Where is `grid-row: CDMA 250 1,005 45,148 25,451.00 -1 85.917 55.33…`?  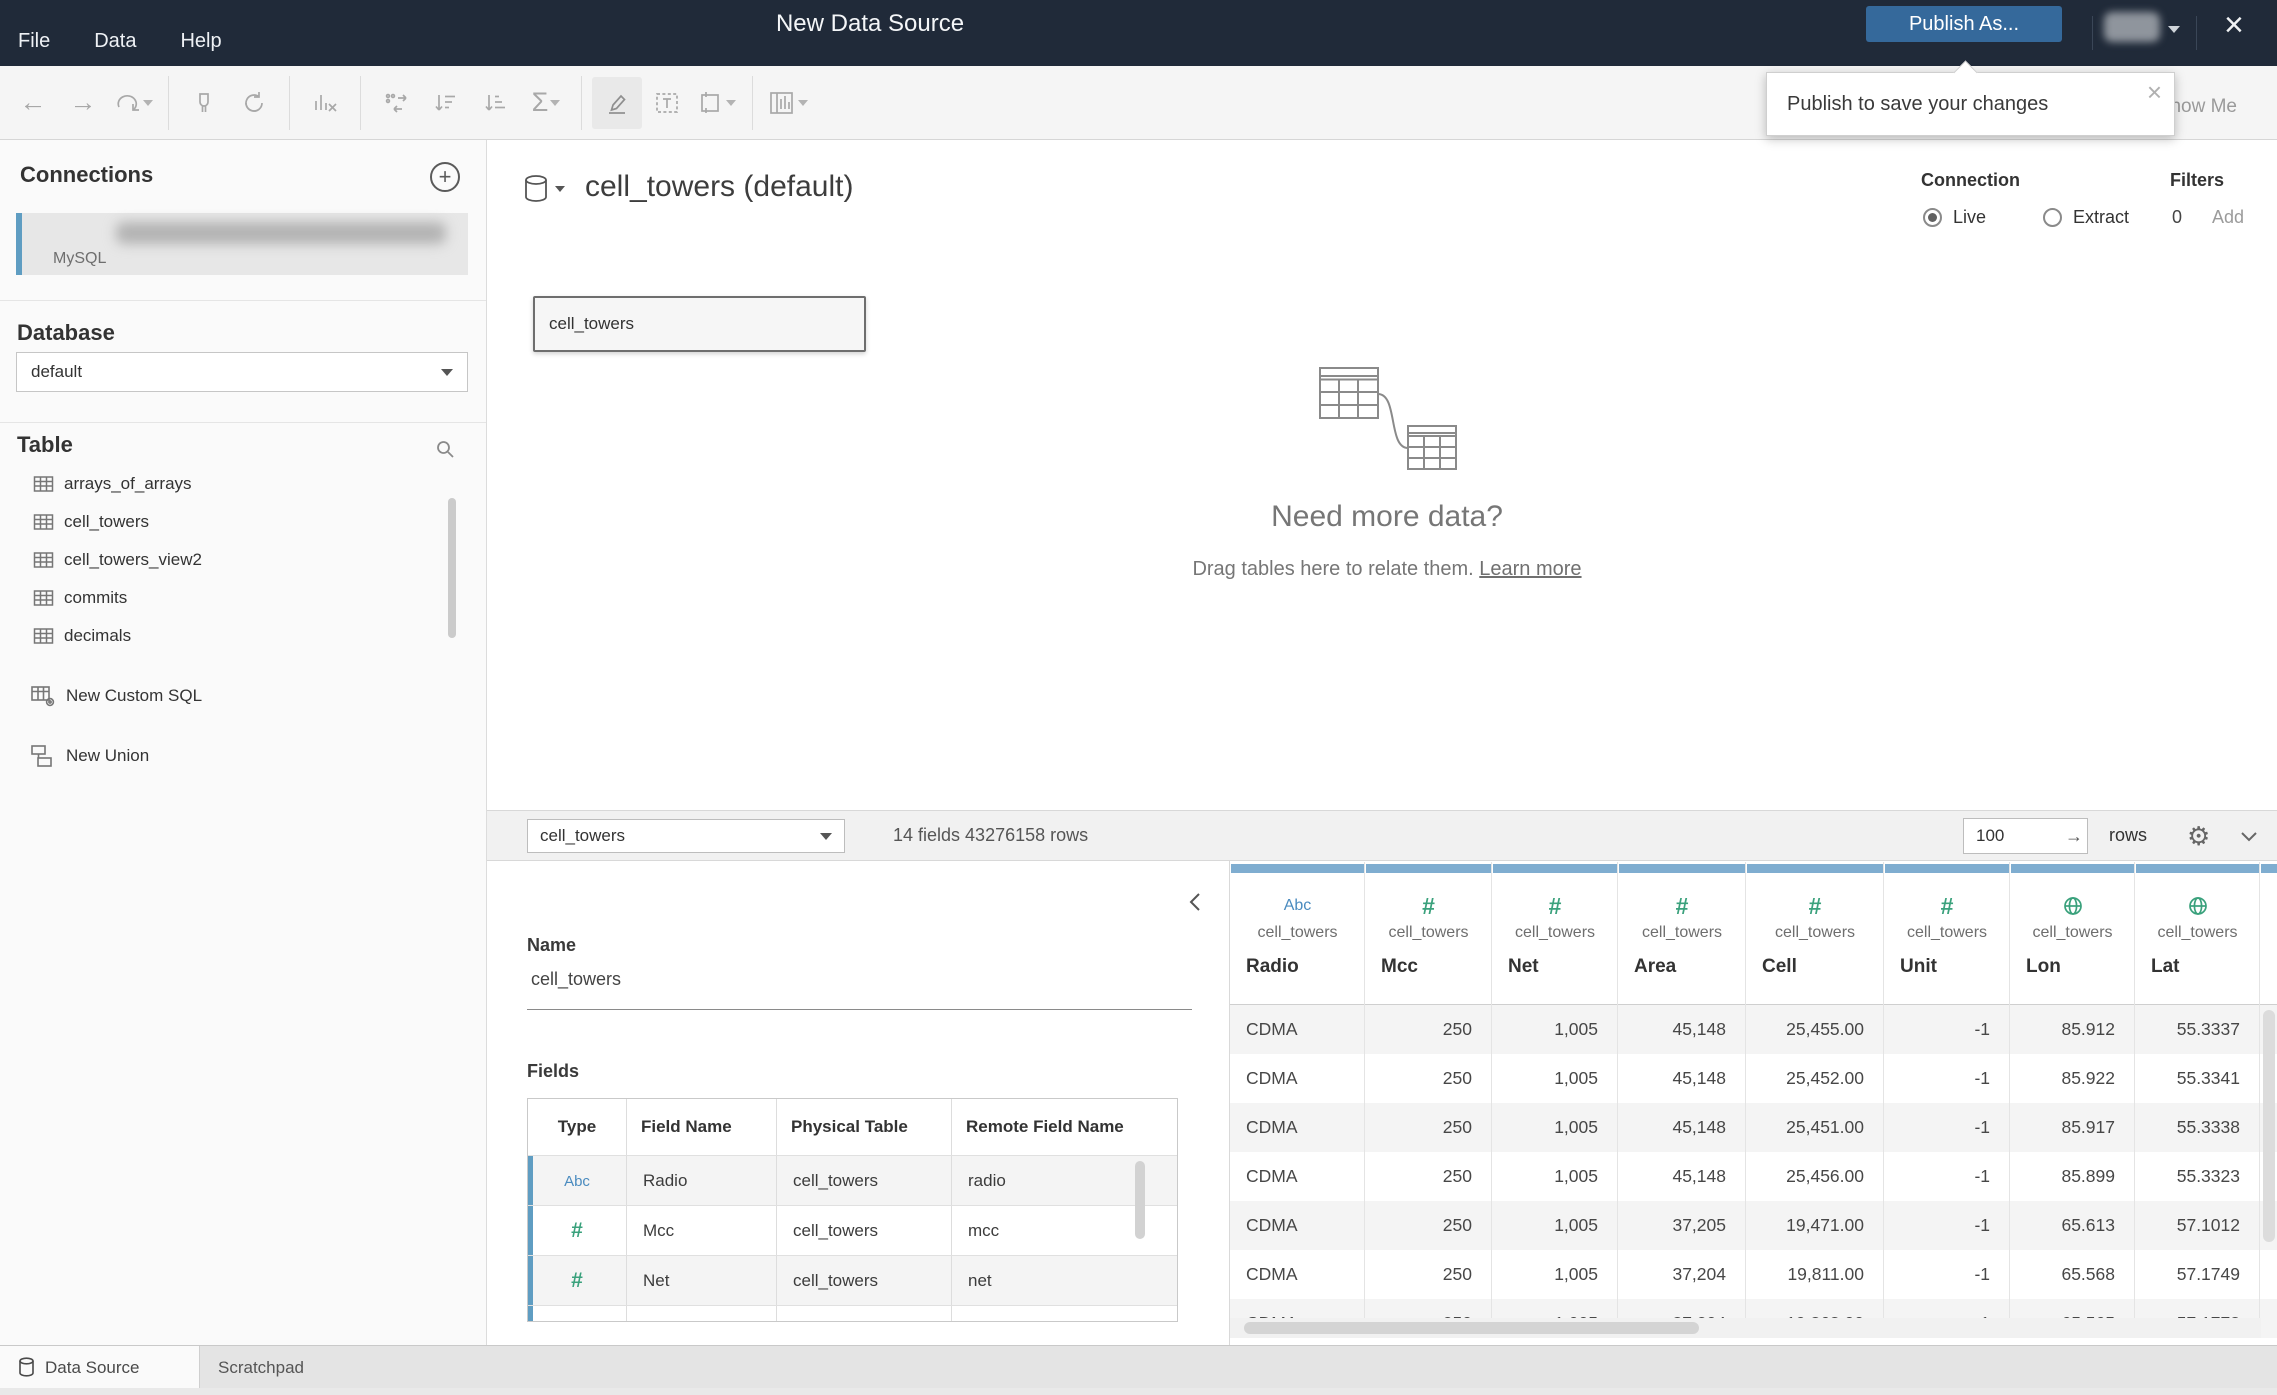
grid-row: CDMA 250 1,005 45,148 25,451.00 -1 85.917 55.33… is located at coordinates (1753, 1127).